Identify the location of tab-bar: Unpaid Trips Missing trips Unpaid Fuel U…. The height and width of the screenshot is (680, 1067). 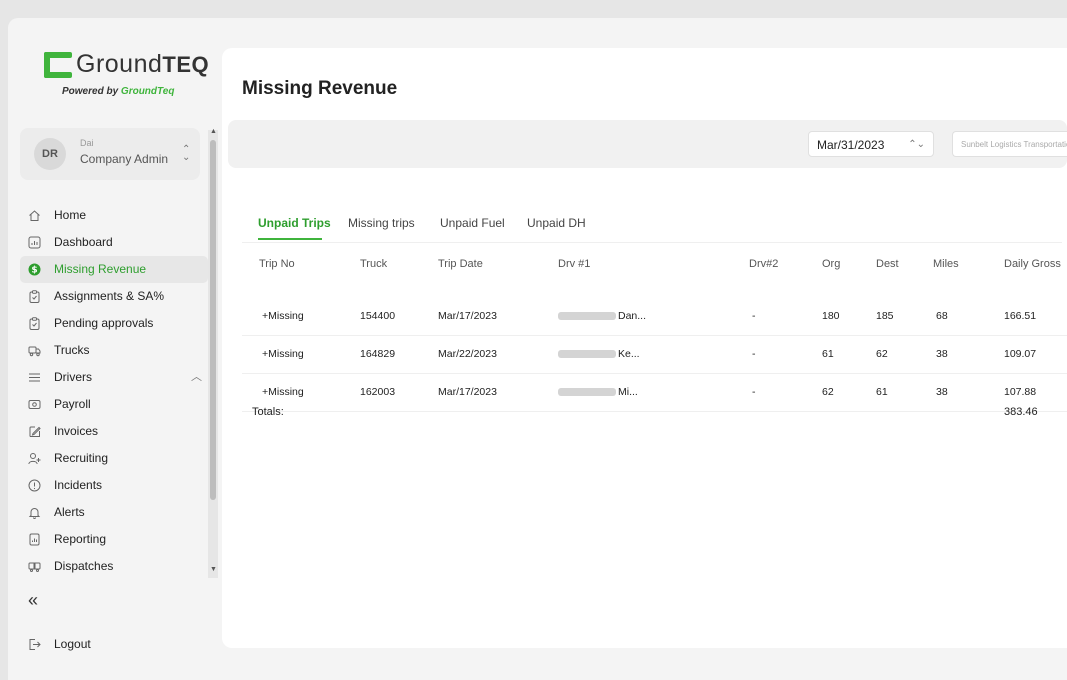
(652, 225).